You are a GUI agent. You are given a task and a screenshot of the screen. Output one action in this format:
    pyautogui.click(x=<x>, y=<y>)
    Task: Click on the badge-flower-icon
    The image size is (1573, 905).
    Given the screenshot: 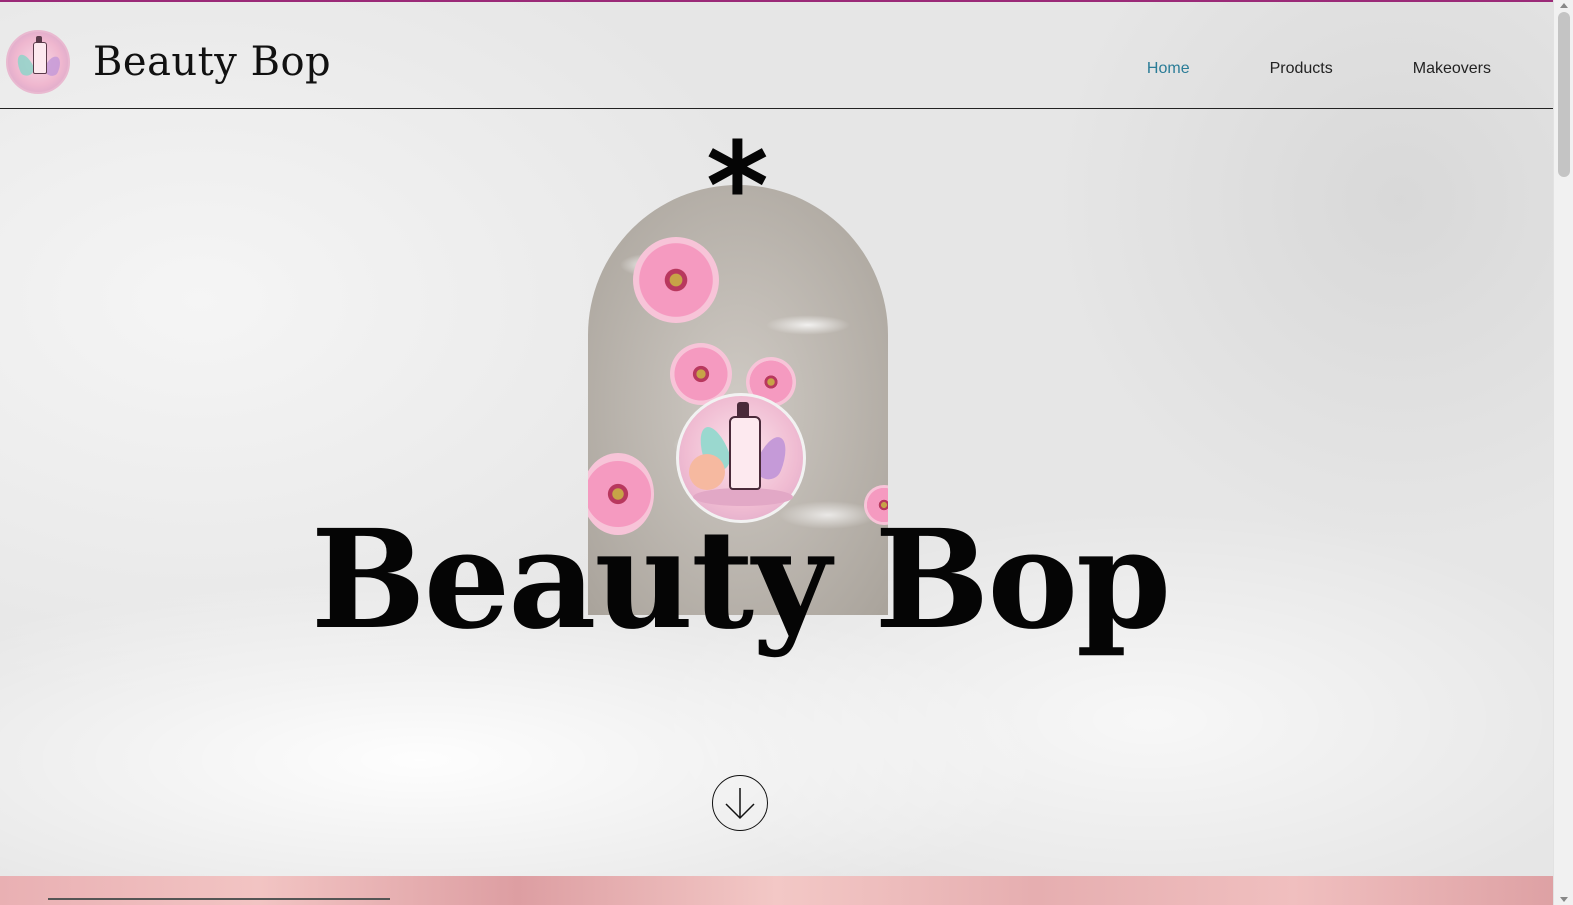 What is the action you would take?
    pyautogui.click(x=707, y=472)
    